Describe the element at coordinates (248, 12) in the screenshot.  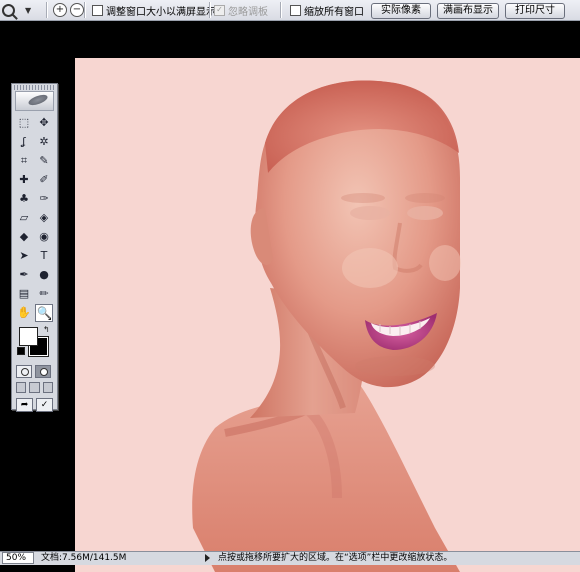
I see `ignore-palettes-label: 忽略调板` at that location.